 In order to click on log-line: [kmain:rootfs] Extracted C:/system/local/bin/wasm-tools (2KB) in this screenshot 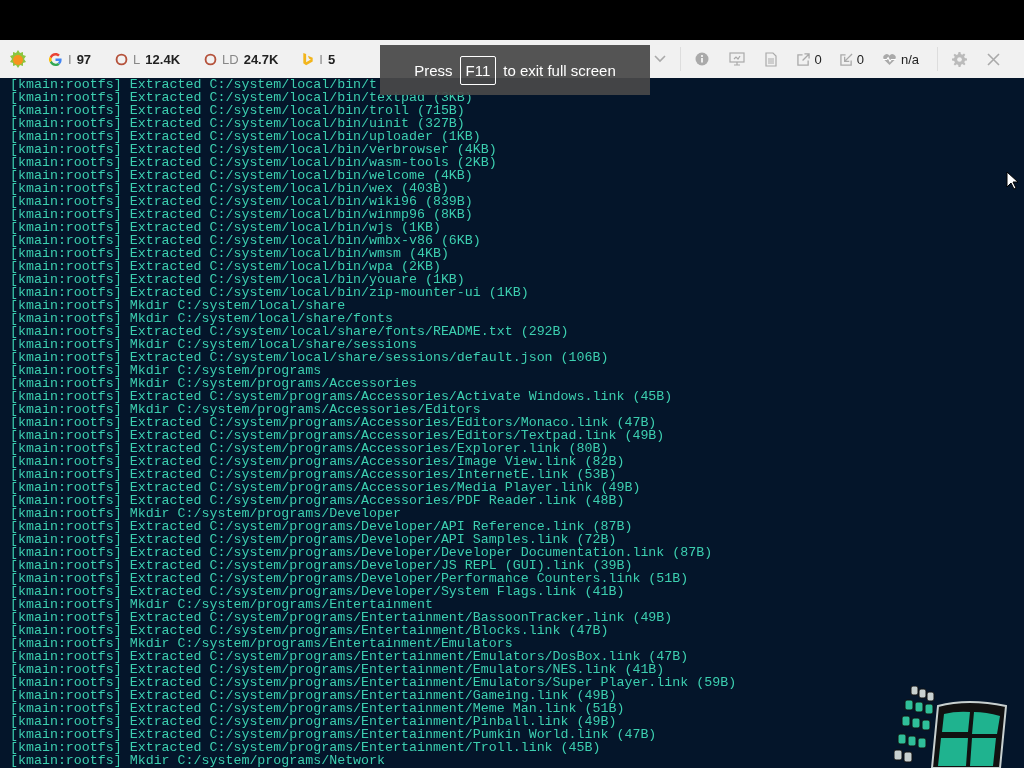, I will do `click(253, 162)`.